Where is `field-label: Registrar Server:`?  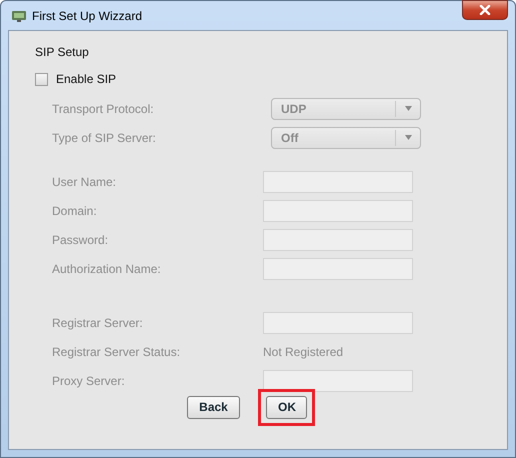 field-label: Registrar Server: is located at coordinates (98, 323).